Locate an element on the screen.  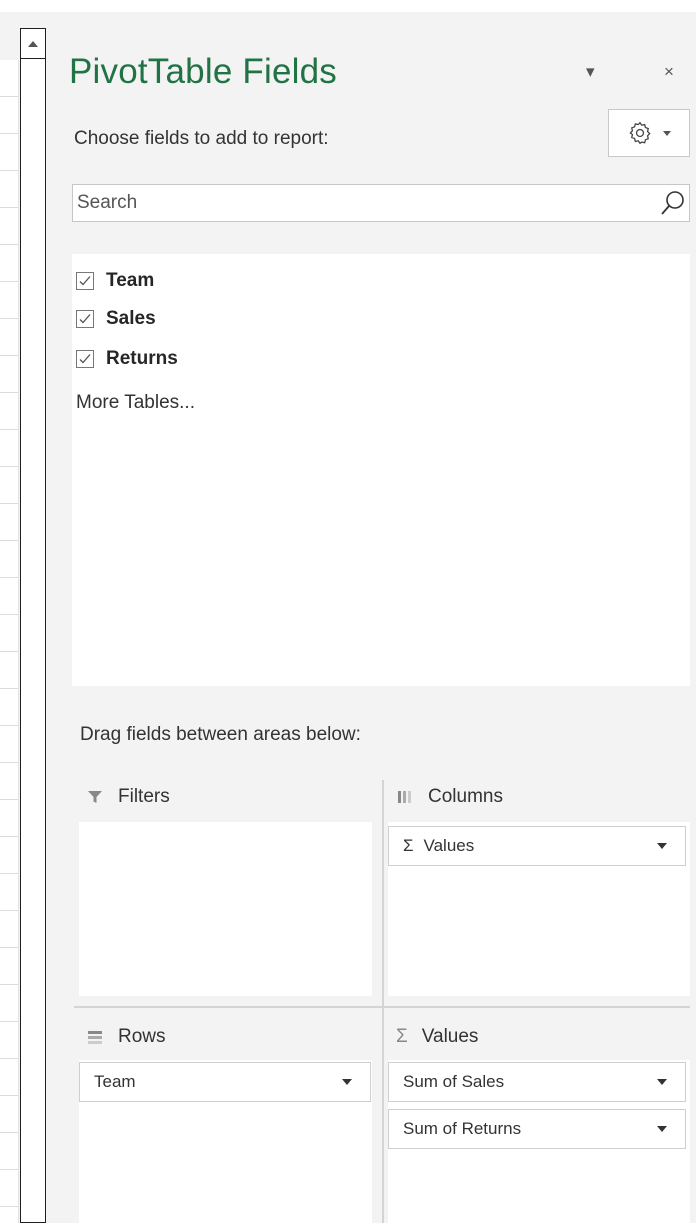
item-label: Values is located at coordinates (449, 845).